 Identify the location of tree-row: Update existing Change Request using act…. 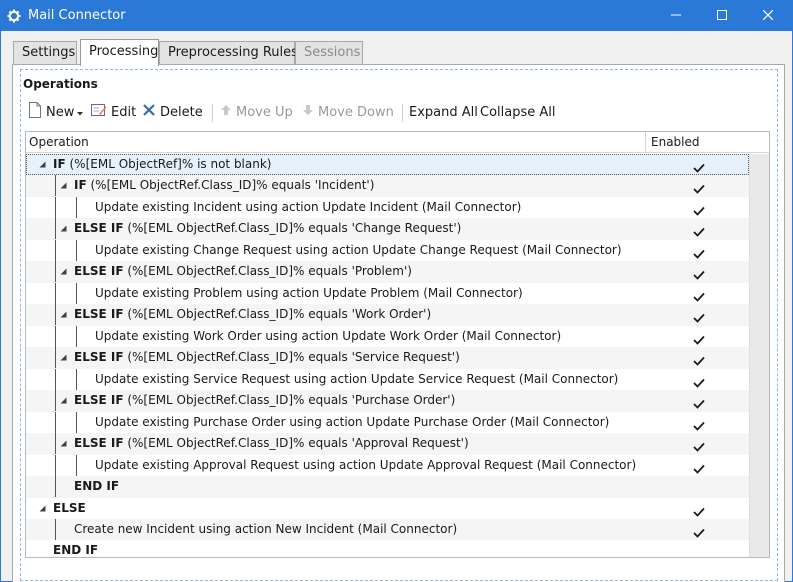
(387, 250).